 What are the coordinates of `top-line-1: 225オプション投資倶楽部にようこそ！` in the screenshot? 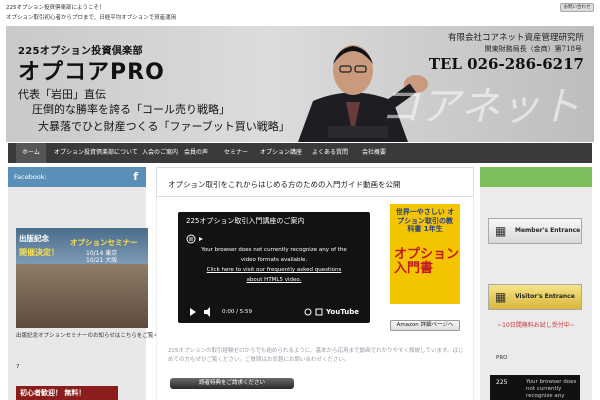 It's located at (55, 8).